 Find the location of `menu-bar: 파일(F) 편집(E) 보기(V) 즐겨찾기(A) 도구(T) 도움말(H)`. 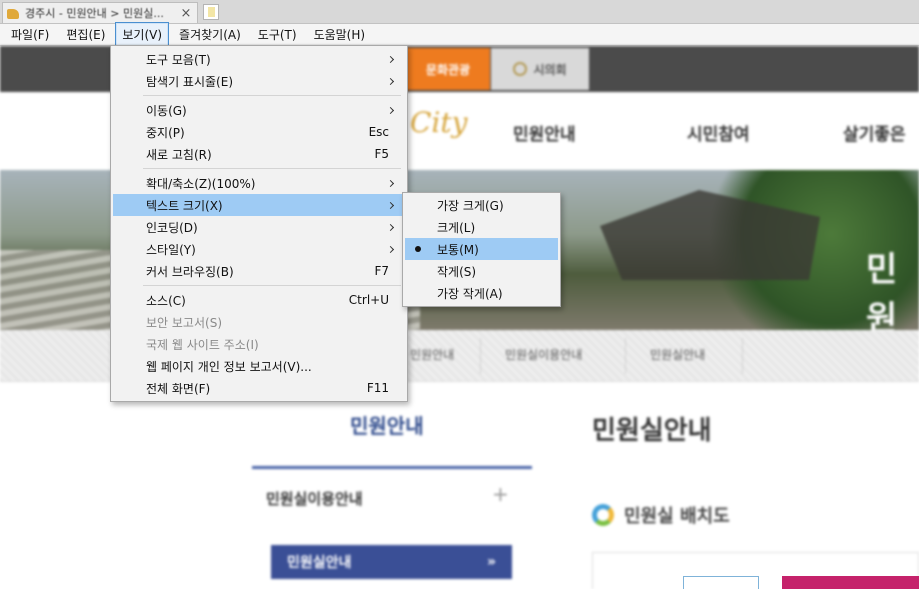

menu-bar: 파일(F) 편집(E) 보기(V) 즐겨찾기(A) 도구(T) 도움말(H) is located at coordinates (459, 34).